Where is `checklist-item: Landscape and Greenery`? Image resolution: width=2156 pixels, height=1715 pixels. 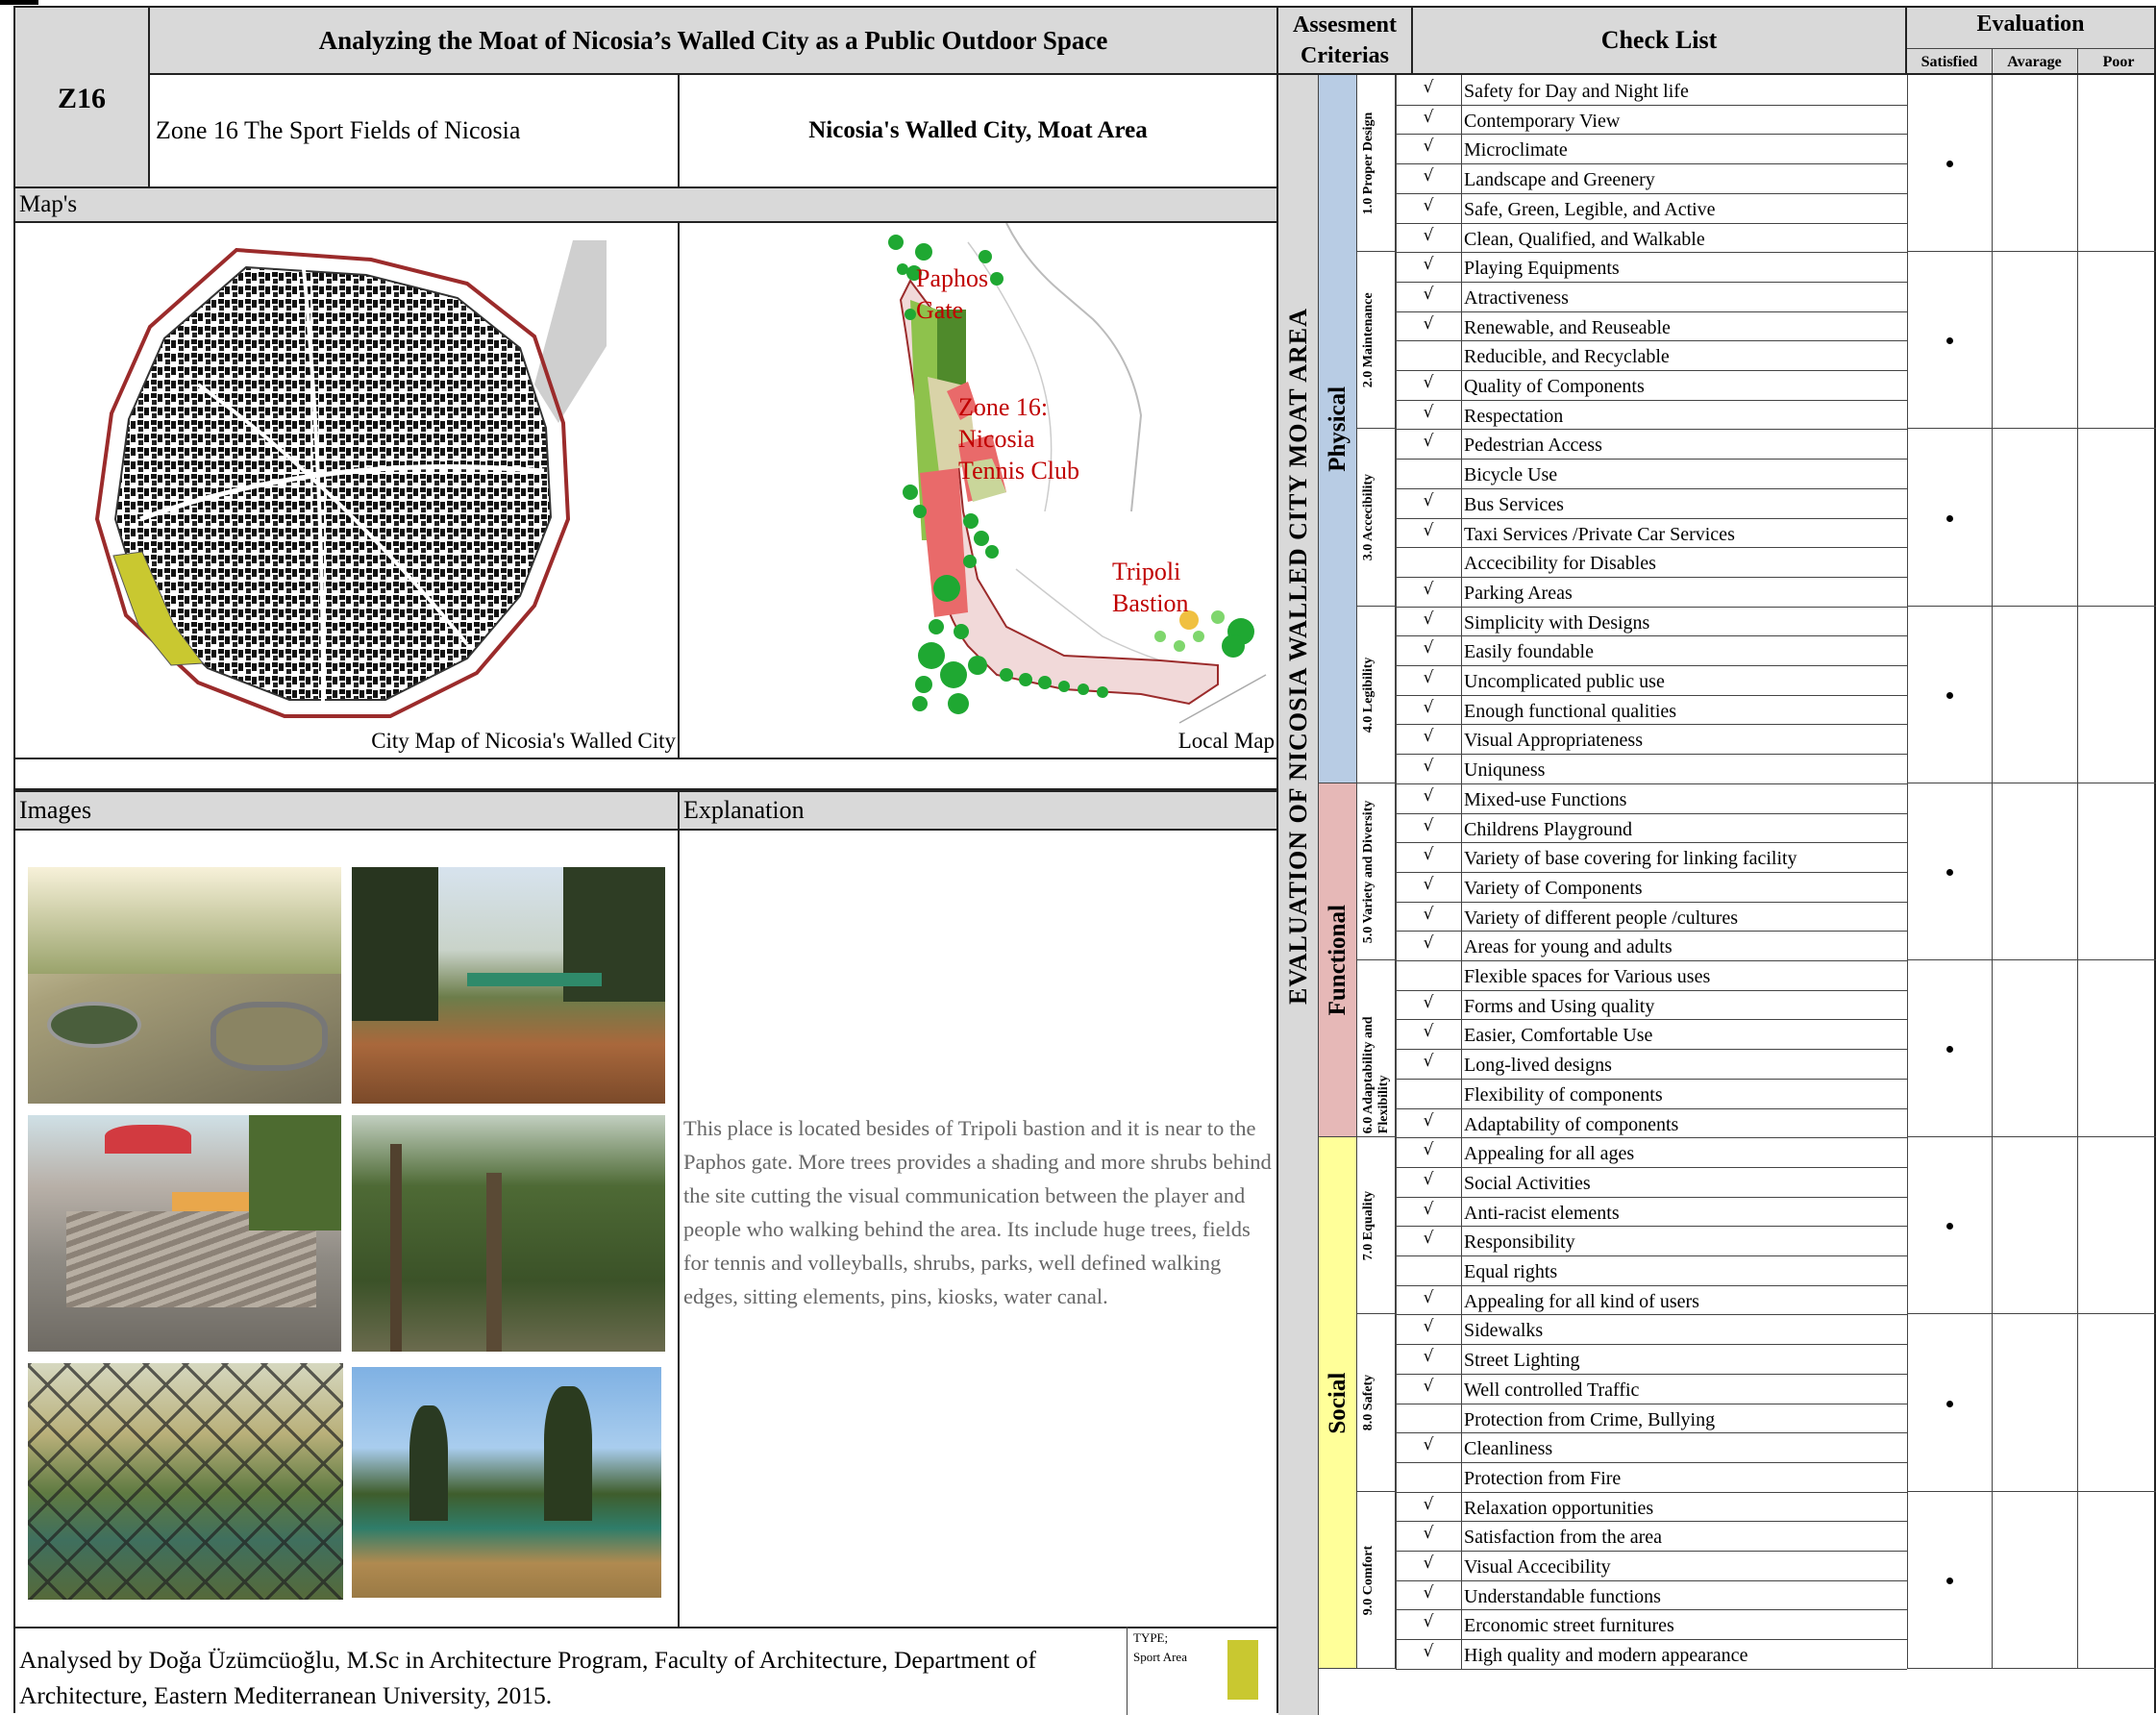
checklist-item: Landscape and Greenery is located at coordinates (1560, 180).